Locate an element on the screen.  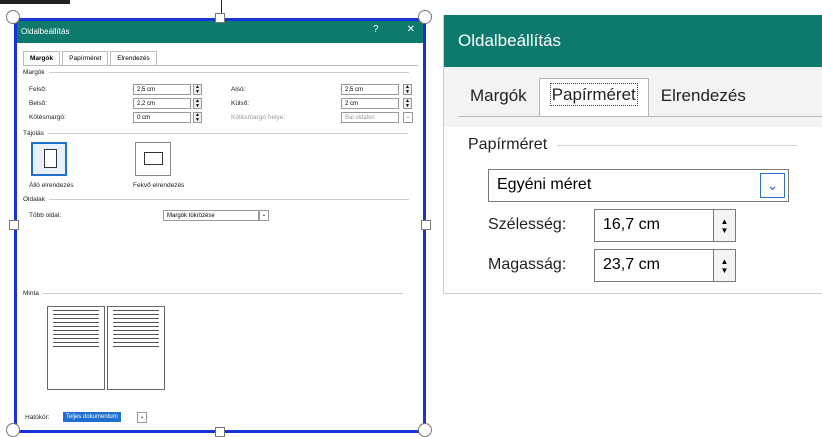
spinner-gutter: ▲ ▼ is located at coordinates (197, 117).